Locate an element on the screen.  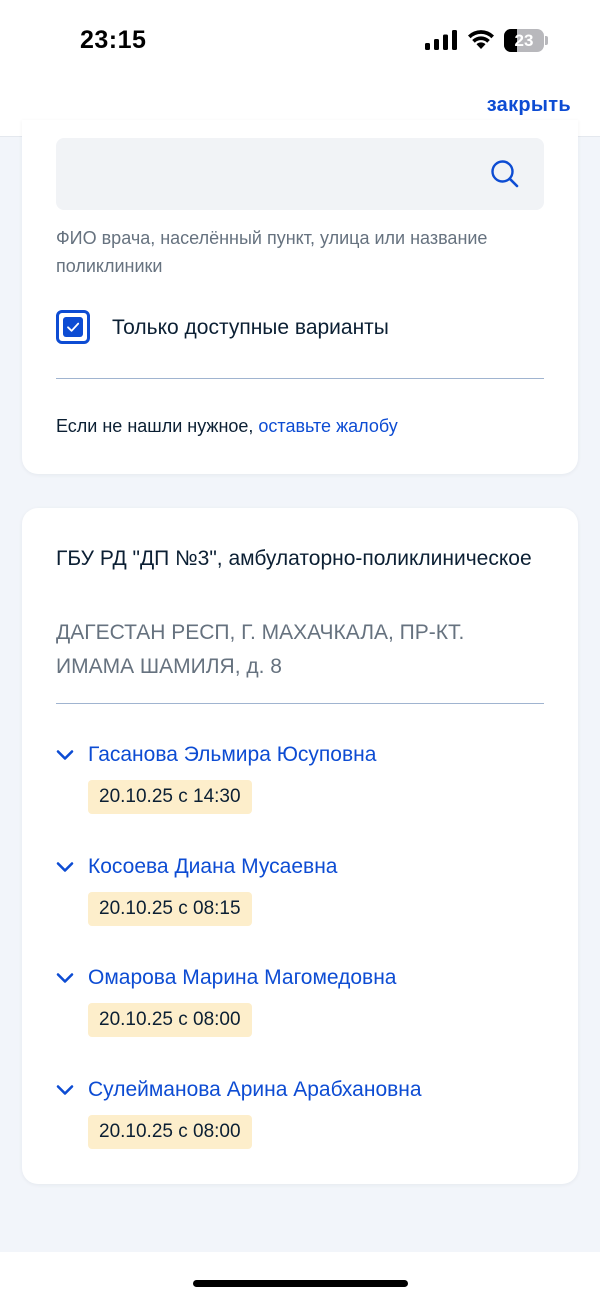
doctor-name: Гасанова Эльмира Юсуповна is located at coordinates (232, 755).